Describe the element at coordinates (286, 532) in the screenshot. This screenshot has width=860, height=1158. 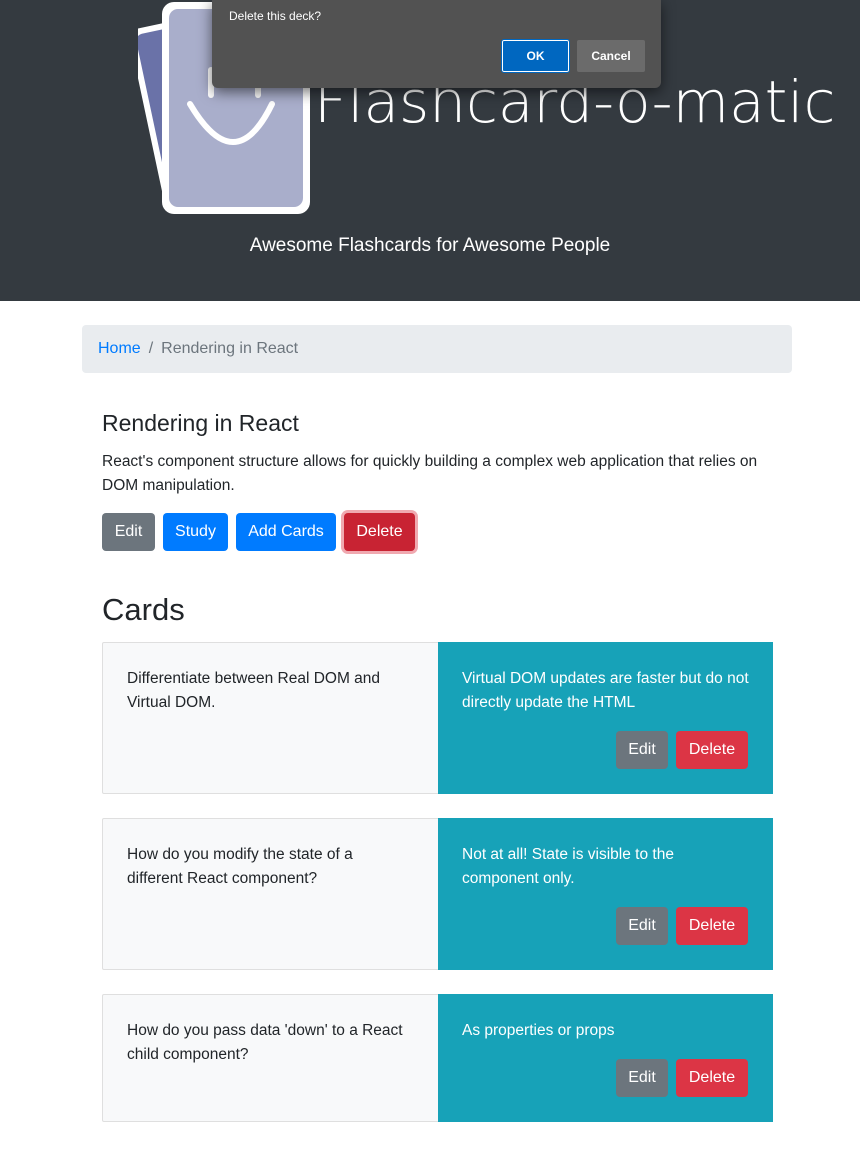
I see `add-cards-button: Add Cards` at that location.